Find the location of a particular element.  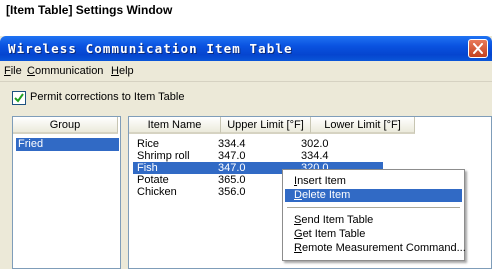

permit-corrections-label: Permit corrections to Item Table is located at coordinates (107, 97).